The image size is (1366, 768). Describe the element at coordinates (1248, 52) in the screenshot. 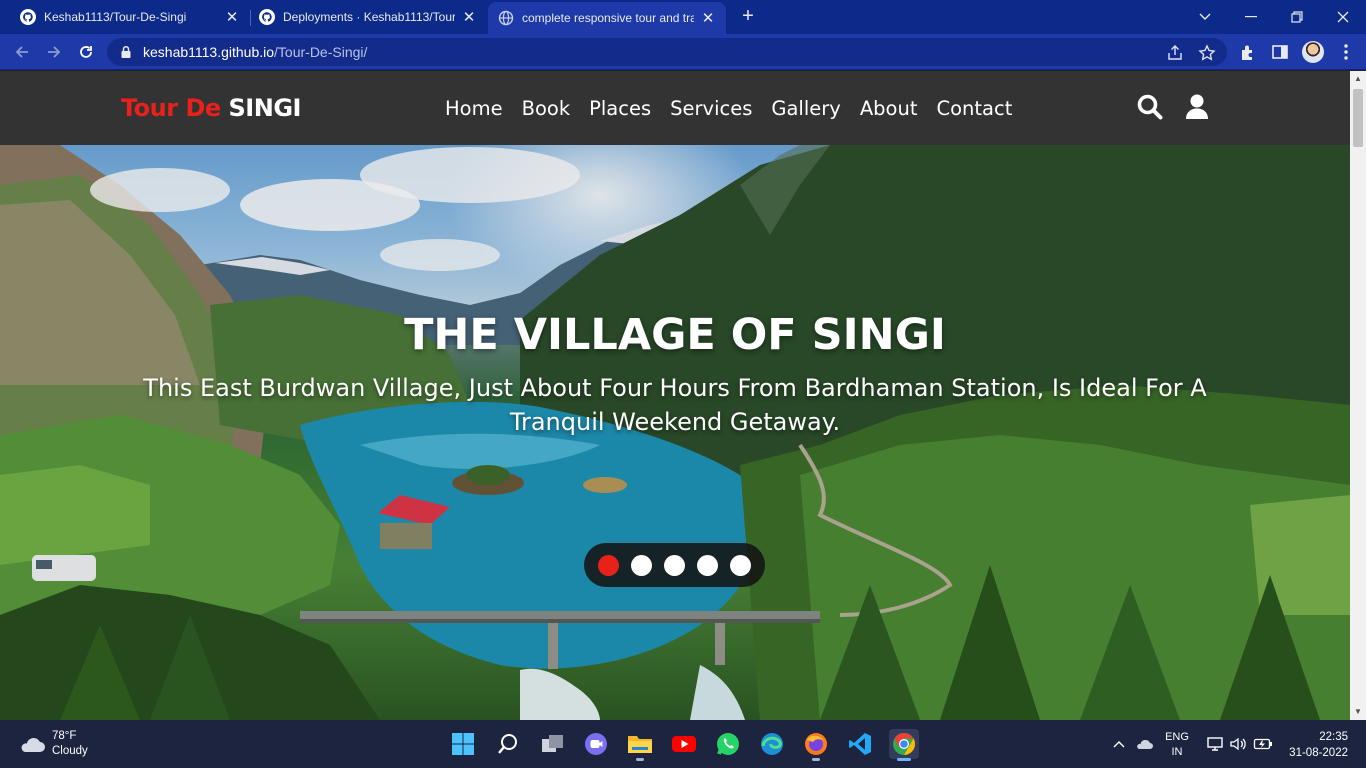

I see `extensions-icon` at that location.